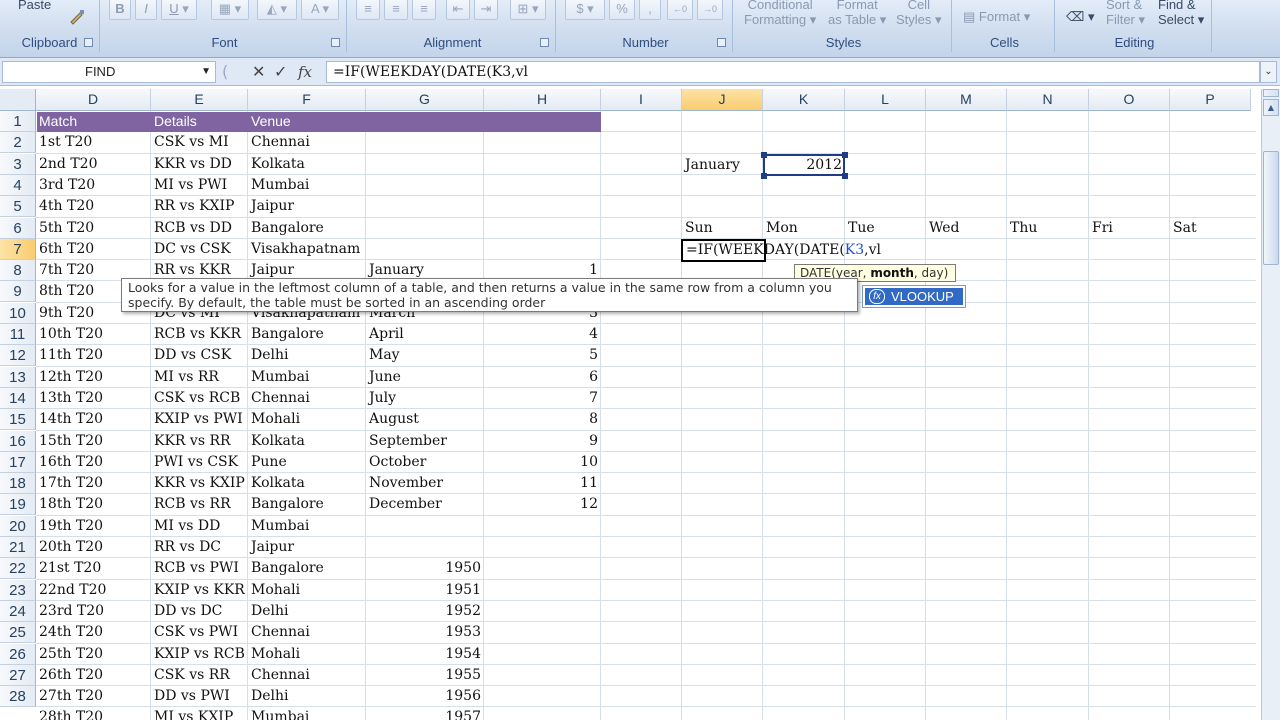 The width and height of the screenshot is (1280, 720). What do you see at coordinates (425, 654) in the screenshot?
I see `year-cell: 1954` at bounding box center [425, 654].